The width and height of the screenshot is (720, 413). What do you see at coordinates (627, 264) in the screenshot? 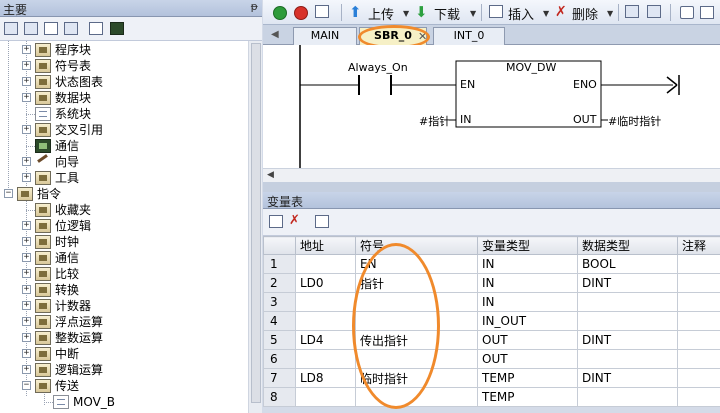
I see `data-type-cell: BOOL` at bounding box center [627, 264].